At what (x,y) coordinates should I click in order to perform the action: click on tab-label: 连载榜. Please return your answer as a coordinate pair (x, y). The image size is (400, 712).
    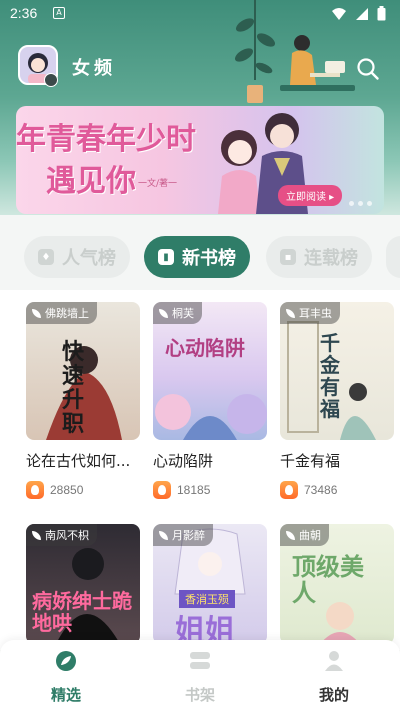
    Looking at the image, I should click on (331, 258).